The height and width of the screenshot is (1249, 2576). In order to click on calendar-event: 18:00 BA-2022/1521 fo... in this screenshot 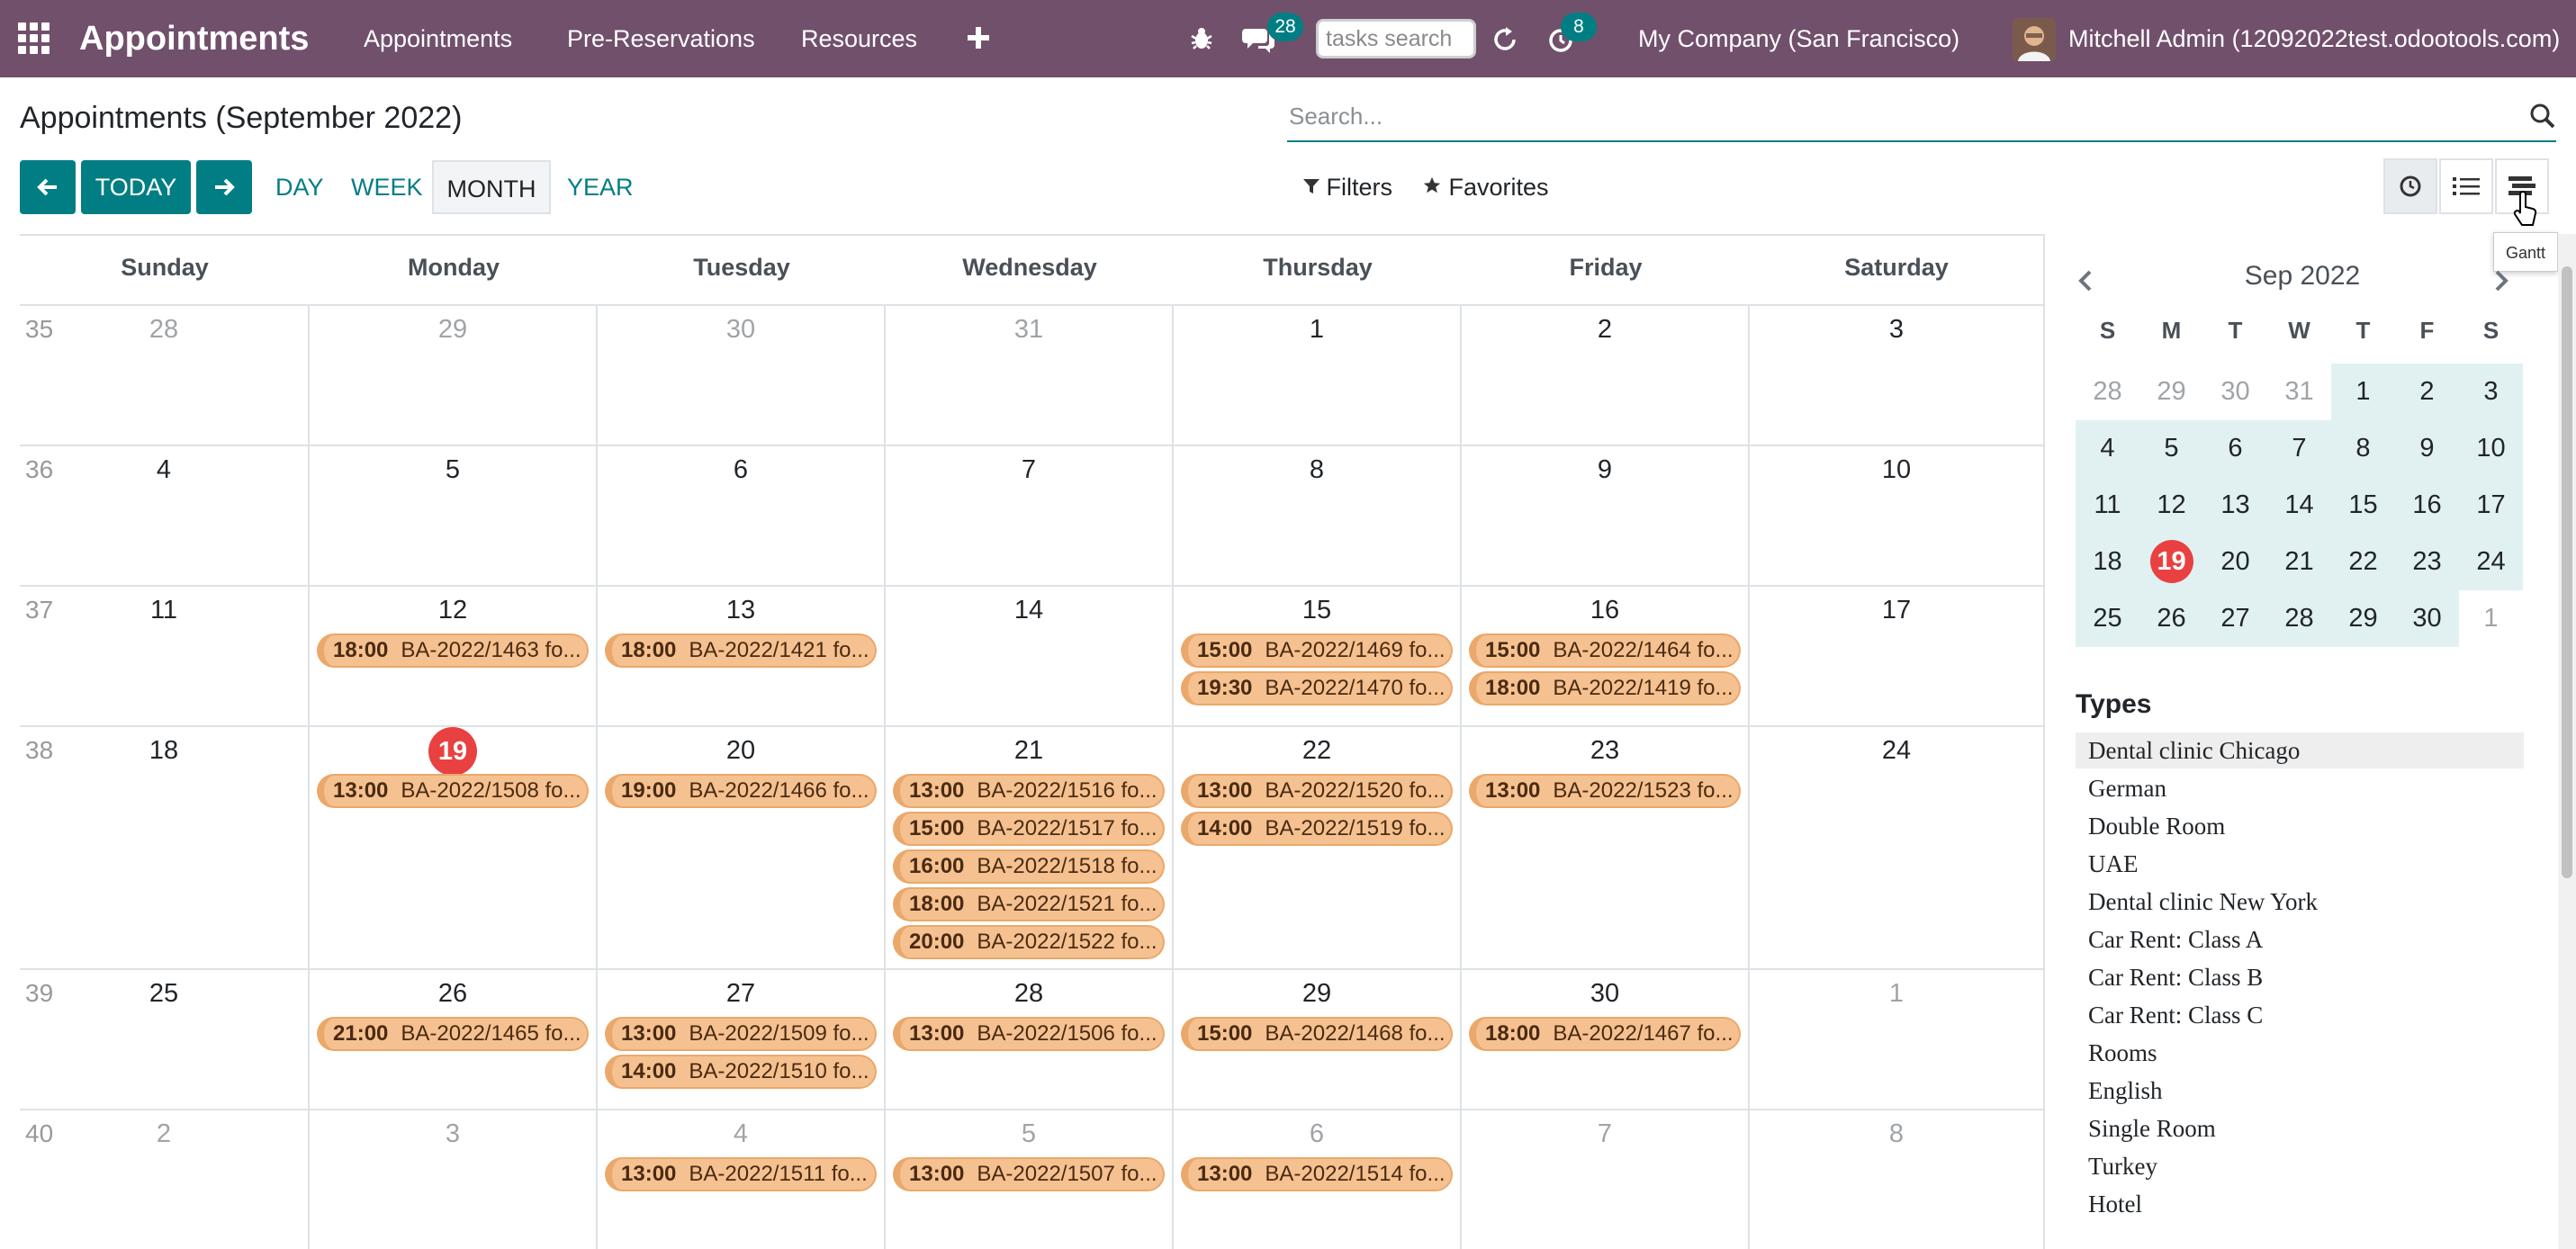, I will do `click(1029, 904)`.